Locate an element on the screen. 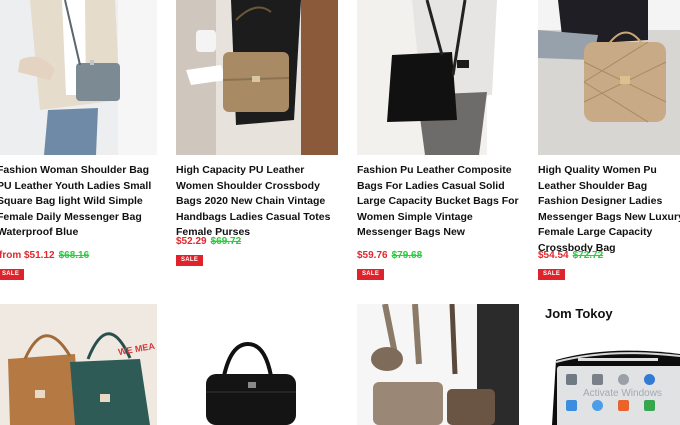 This screenshot has width=680, height=425. product-old-price: $72.72 is located at coordinates (588, 255).